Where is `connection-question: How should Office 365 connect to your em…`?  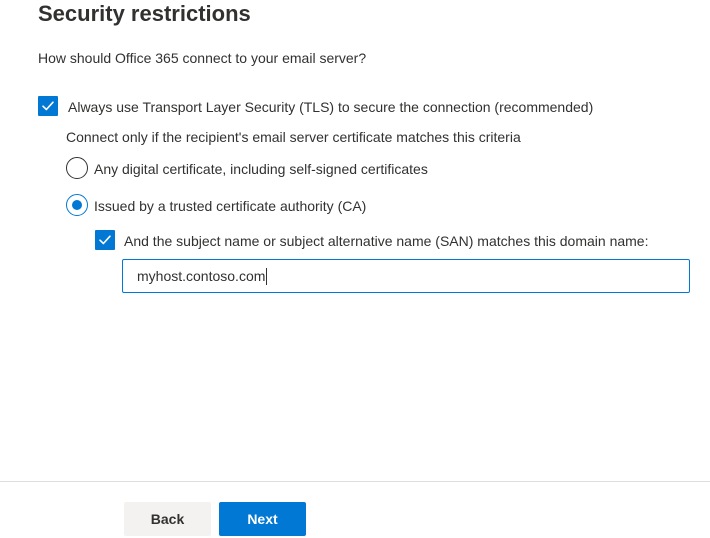 connection-question: How should Office 365 connect to your em… is located at coordinates (202, 58).